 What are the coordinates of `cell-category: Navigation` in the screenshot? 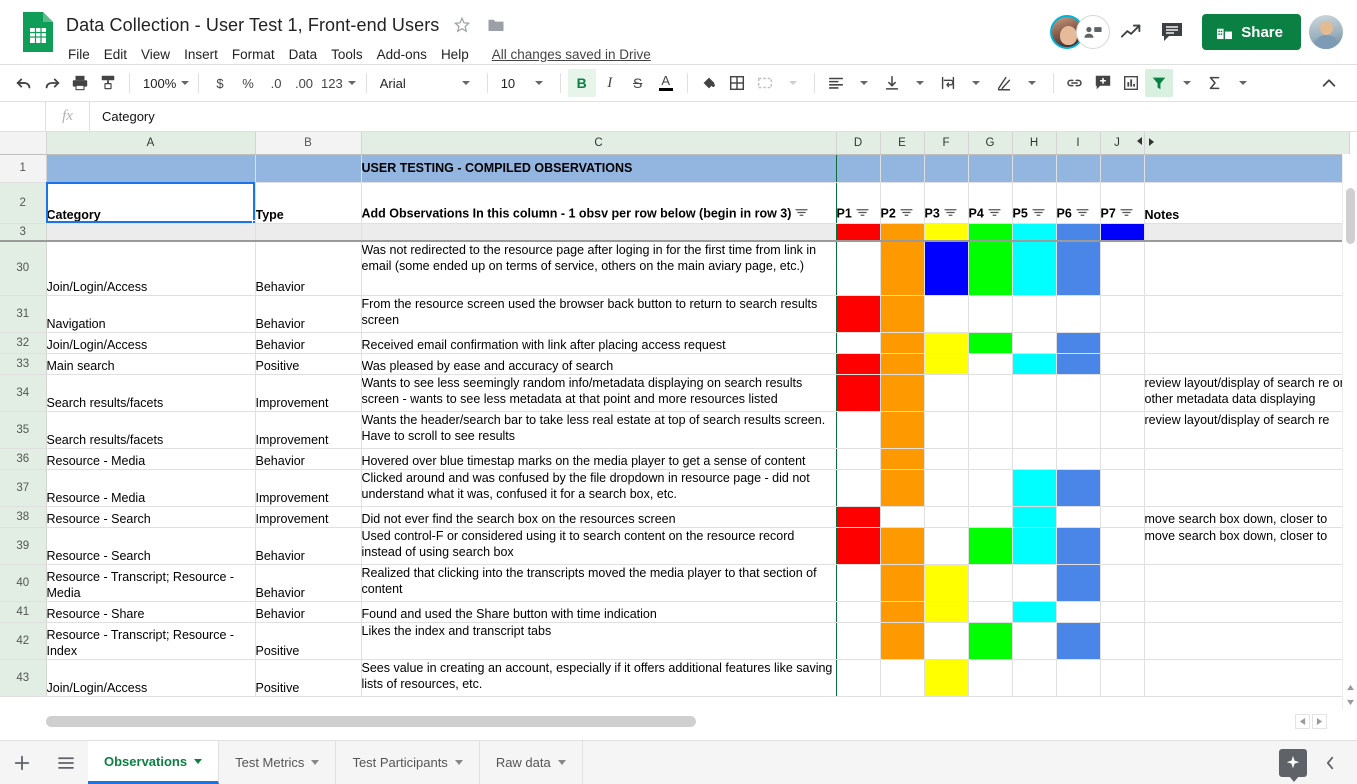 It's located at (151, 314).